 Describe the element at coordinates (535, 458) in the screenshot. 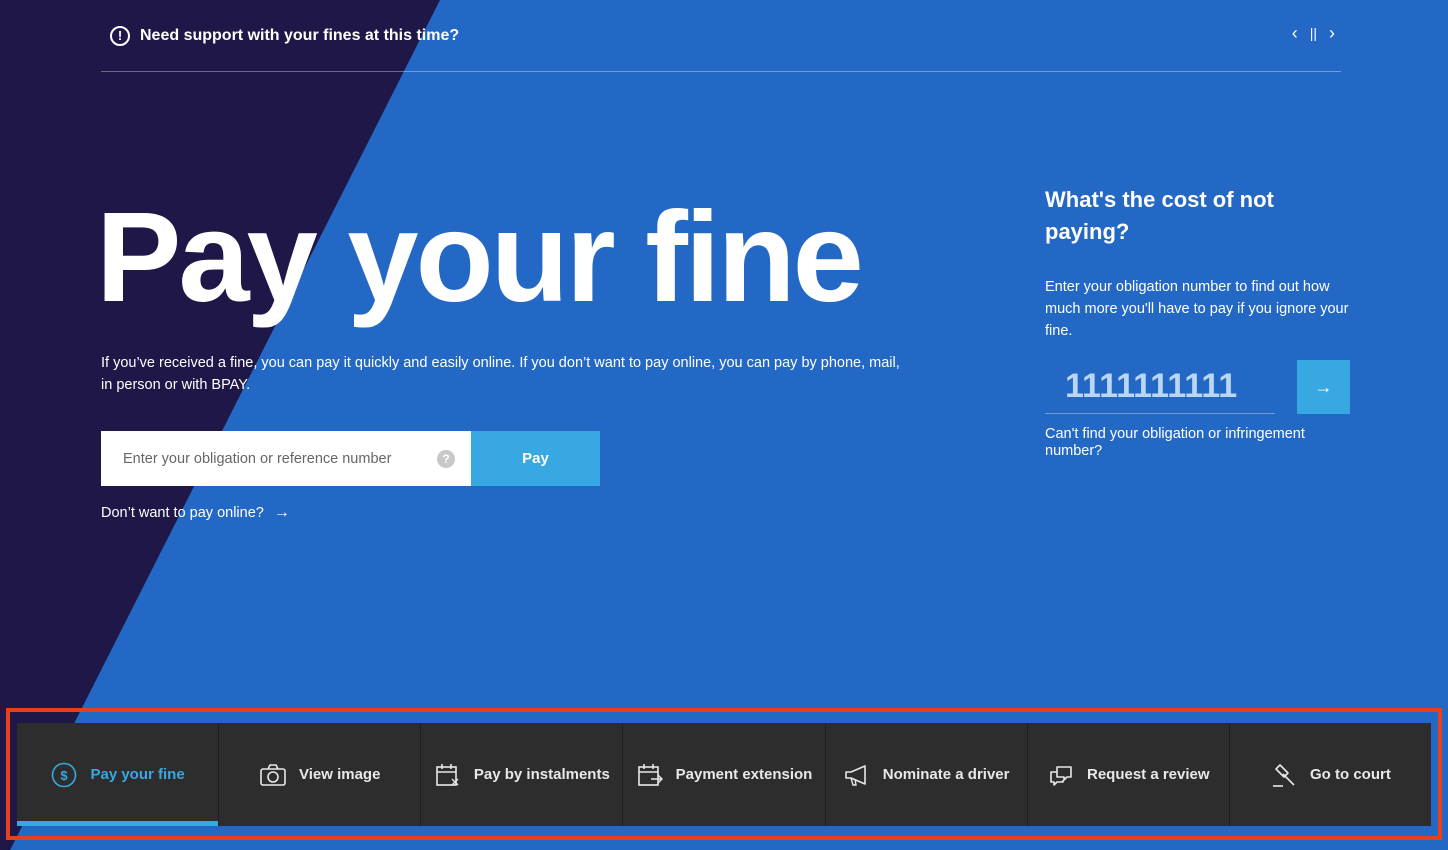

I see `pay-button: Pay` at that location.